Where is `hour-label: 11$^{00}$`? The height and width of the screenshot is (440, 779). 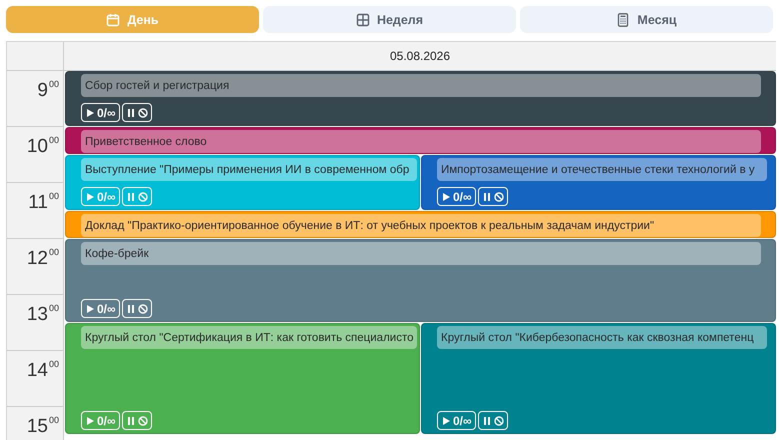
hour-label: 11$^{00}$ is located at coordinates (43, 203).